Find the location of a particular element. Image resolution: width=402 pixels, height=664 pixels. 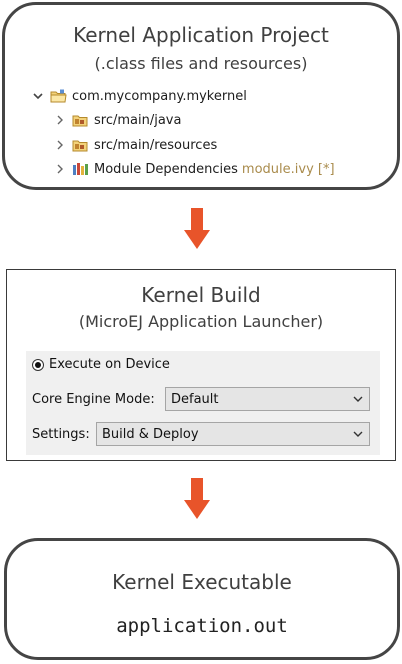

tree-item-label: com.mycompany.mykernel is located at coordinates (159, 96).